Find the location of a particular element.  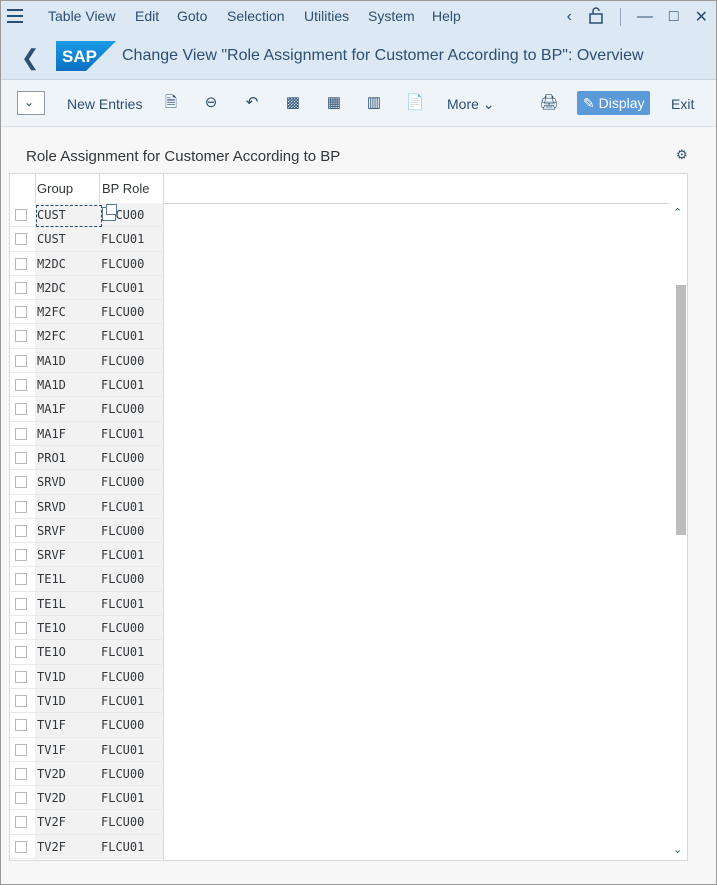

select-all-icon: ▩ is located at coordinates (293, 103).